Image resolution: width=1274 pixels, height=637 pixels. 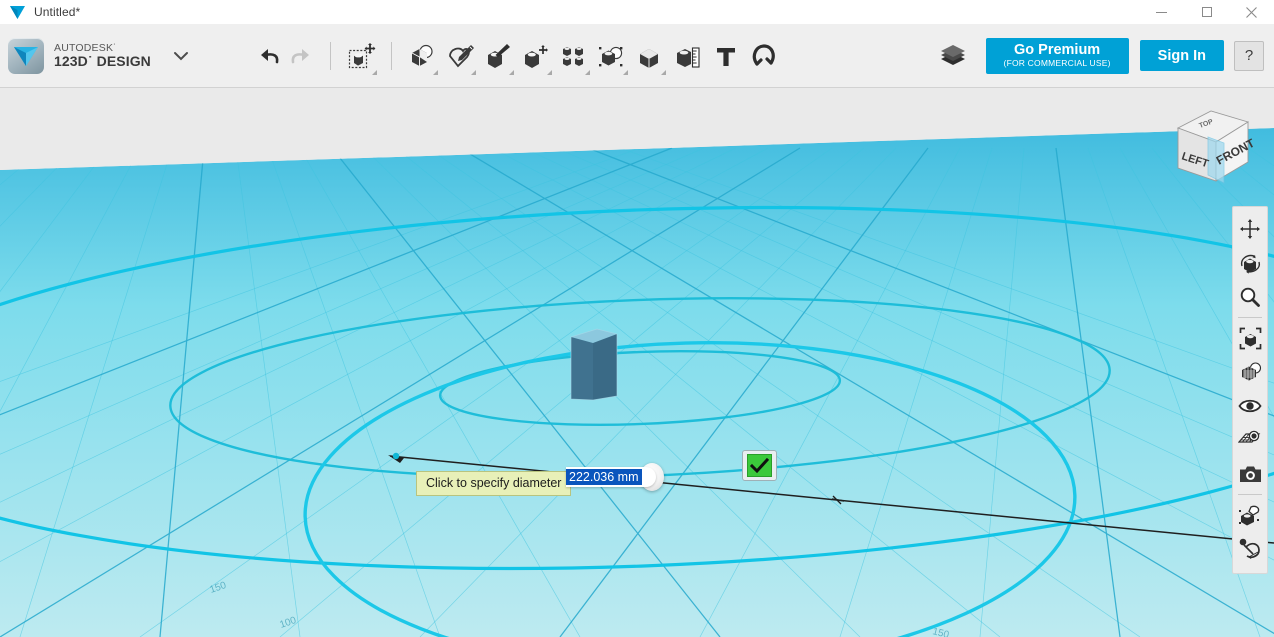 I want to click on tools-group, so click(x=562, y=56).